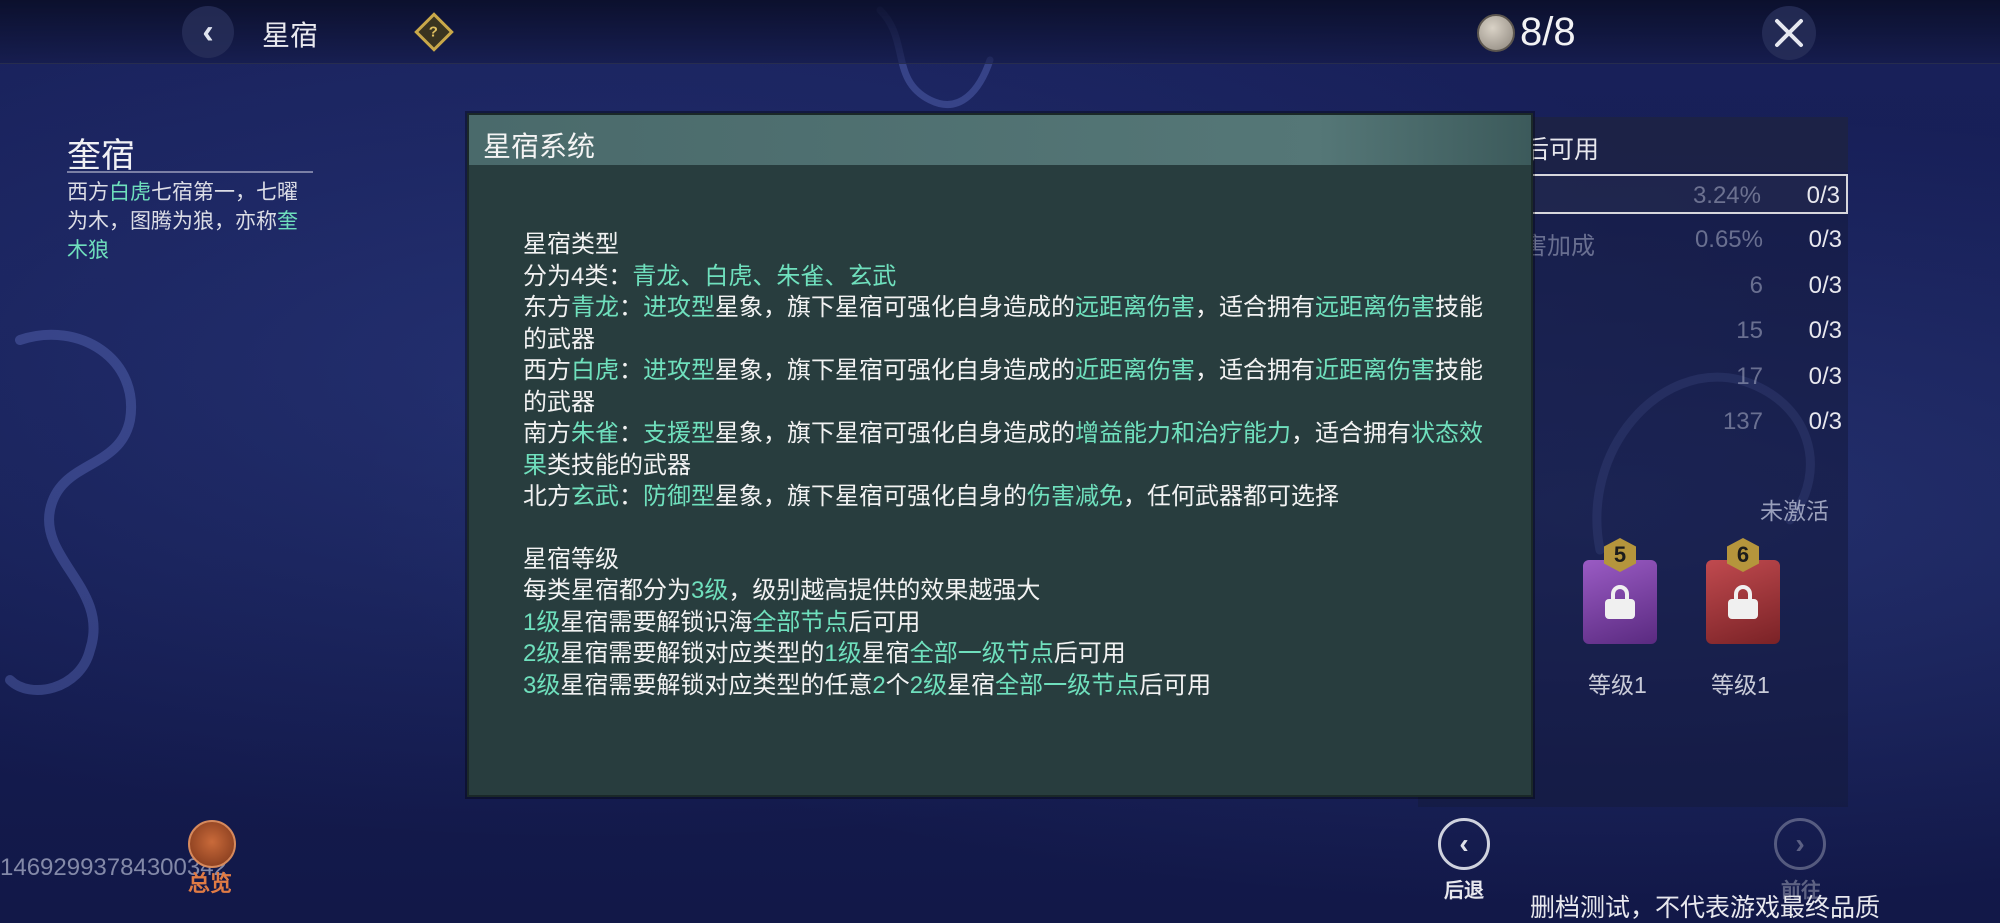 This screenshot has width=2000, height=923. What do you see at coordinates (1800, 844) in the screenshot?
I see `forward-nav-icon: ›` at bounding box center [1800, 844].